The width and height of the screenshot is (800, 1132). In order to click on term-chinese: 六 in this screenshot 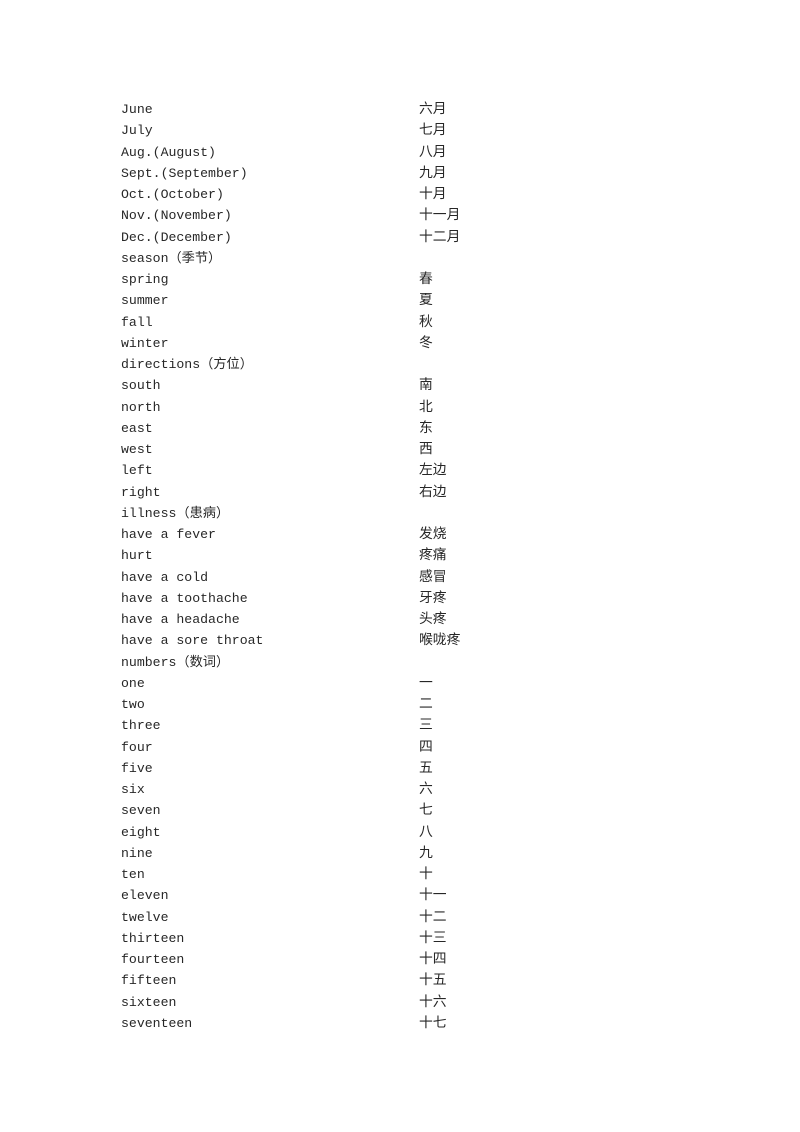, I will do `click(426, 789)`.